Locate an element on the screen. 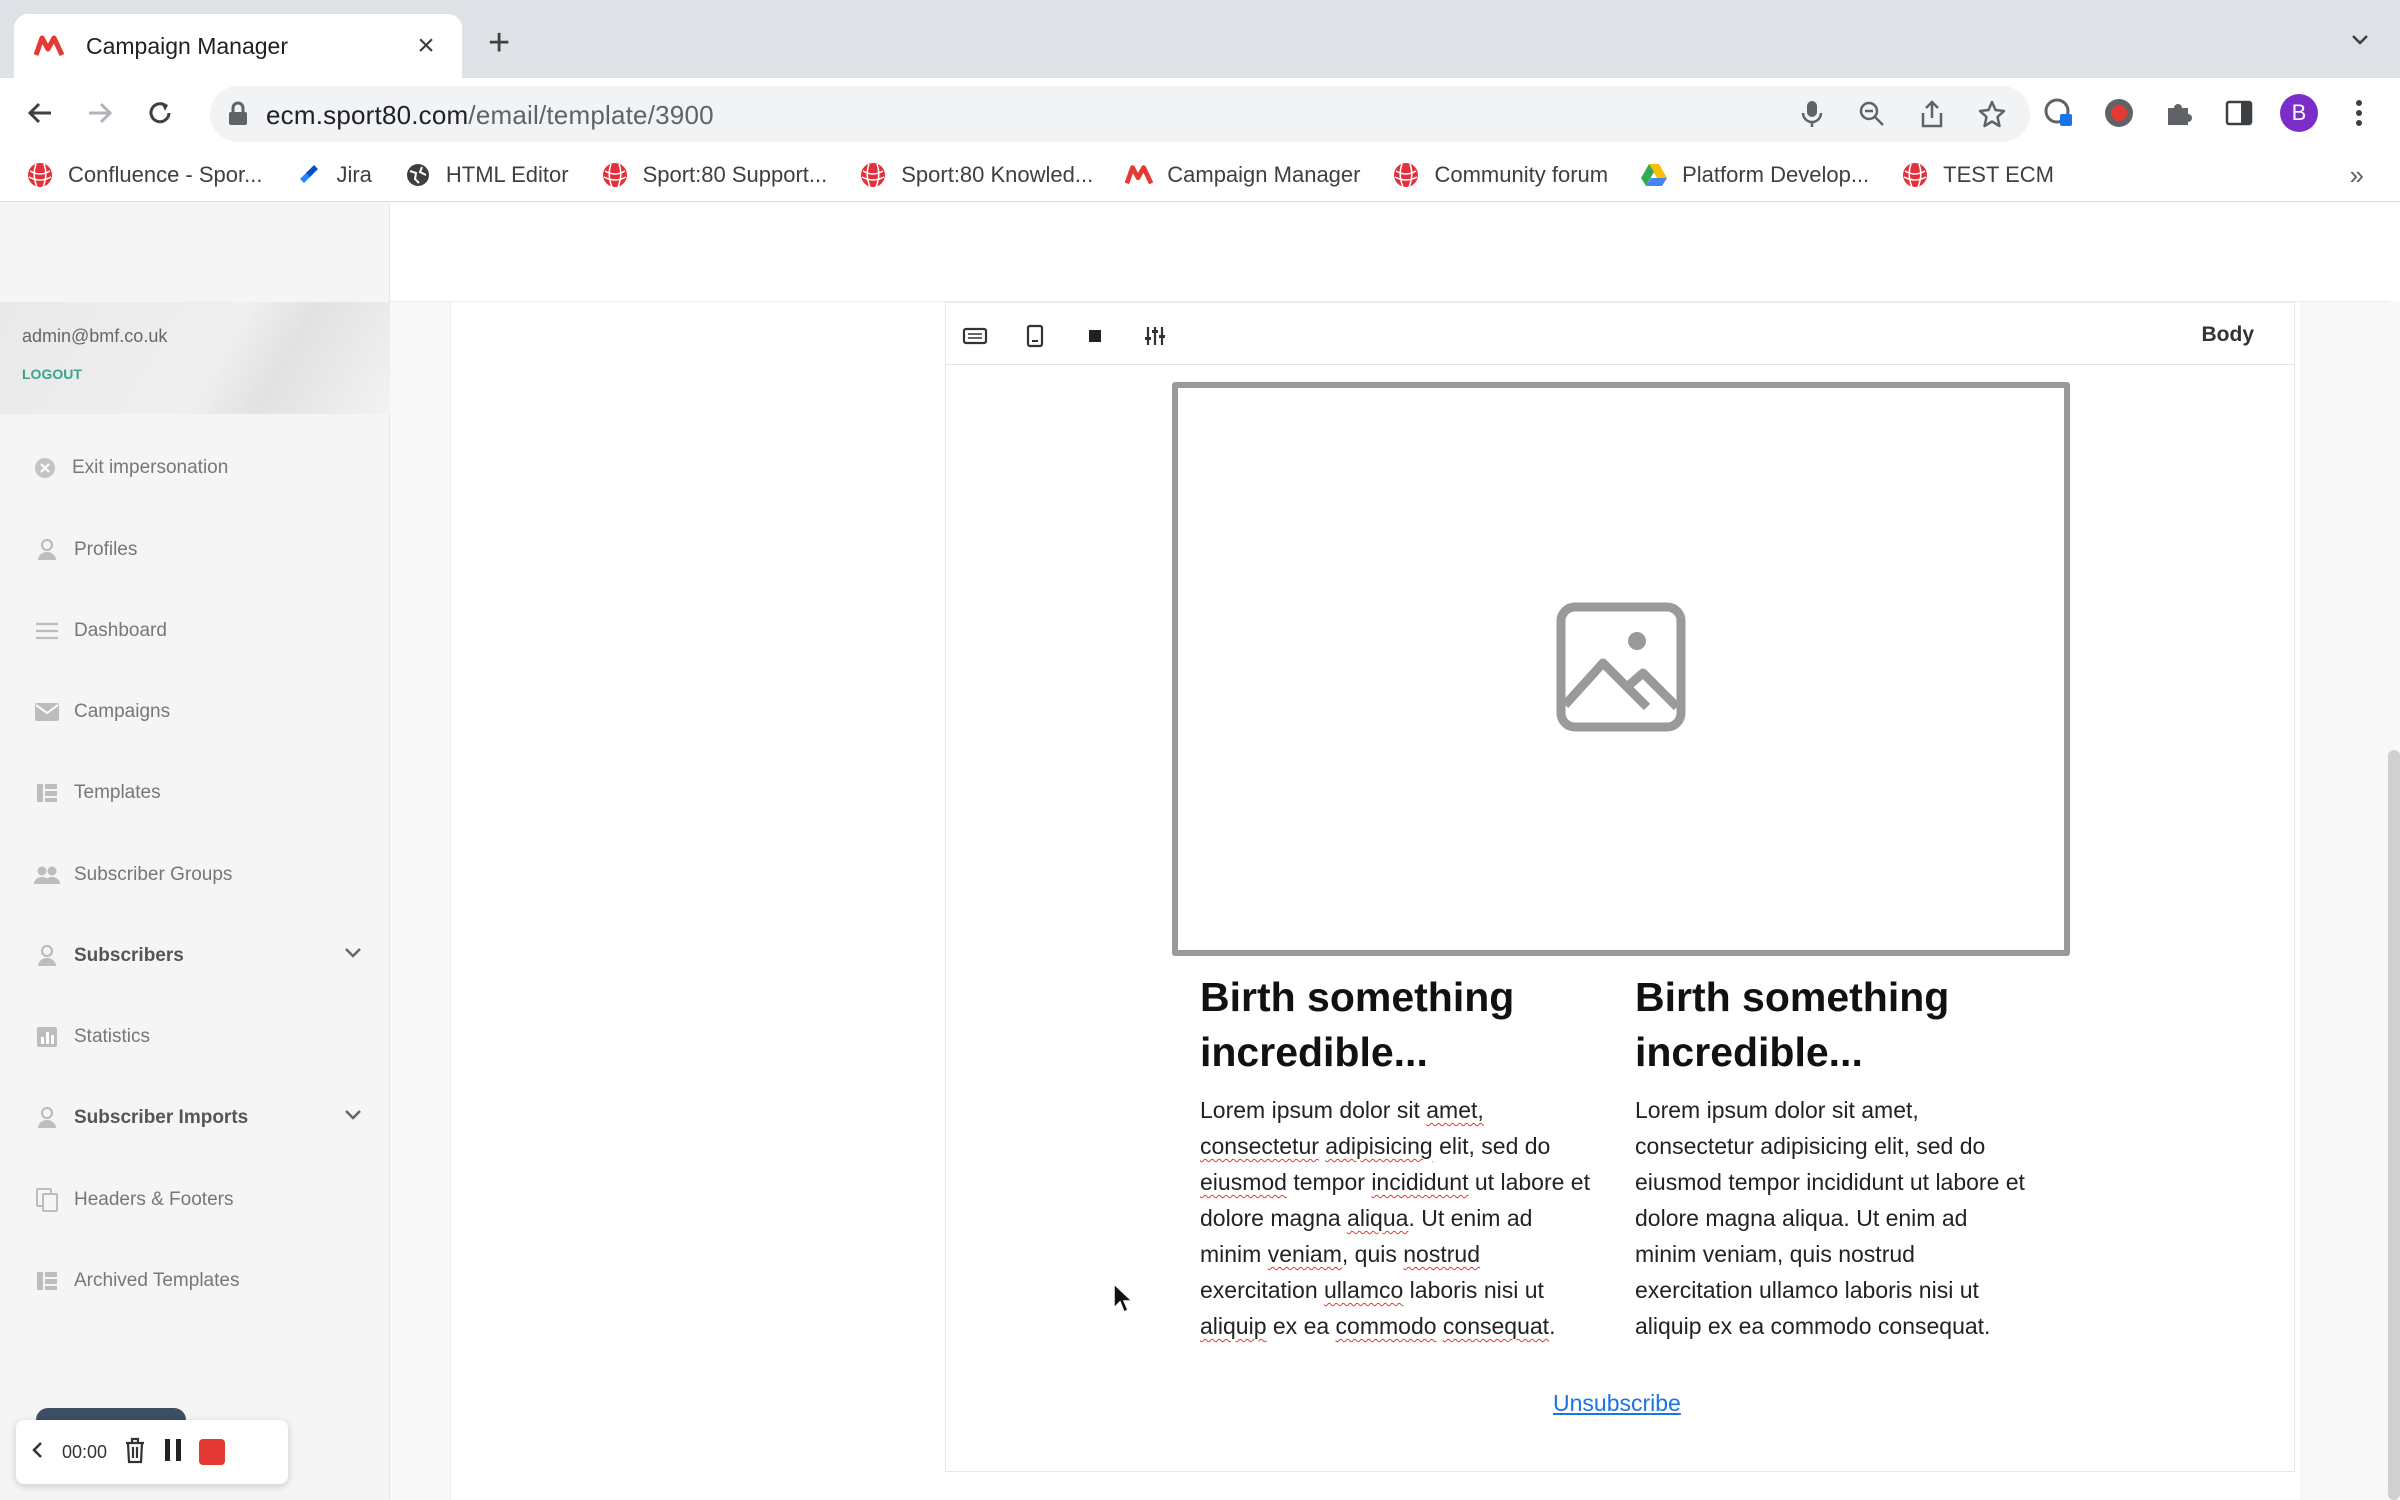 Image resolution: width=2400 pixels, height=1500 pixels. url-text: ecm.sport80.com/email/template/3900 is located at coordinates (490, 115).